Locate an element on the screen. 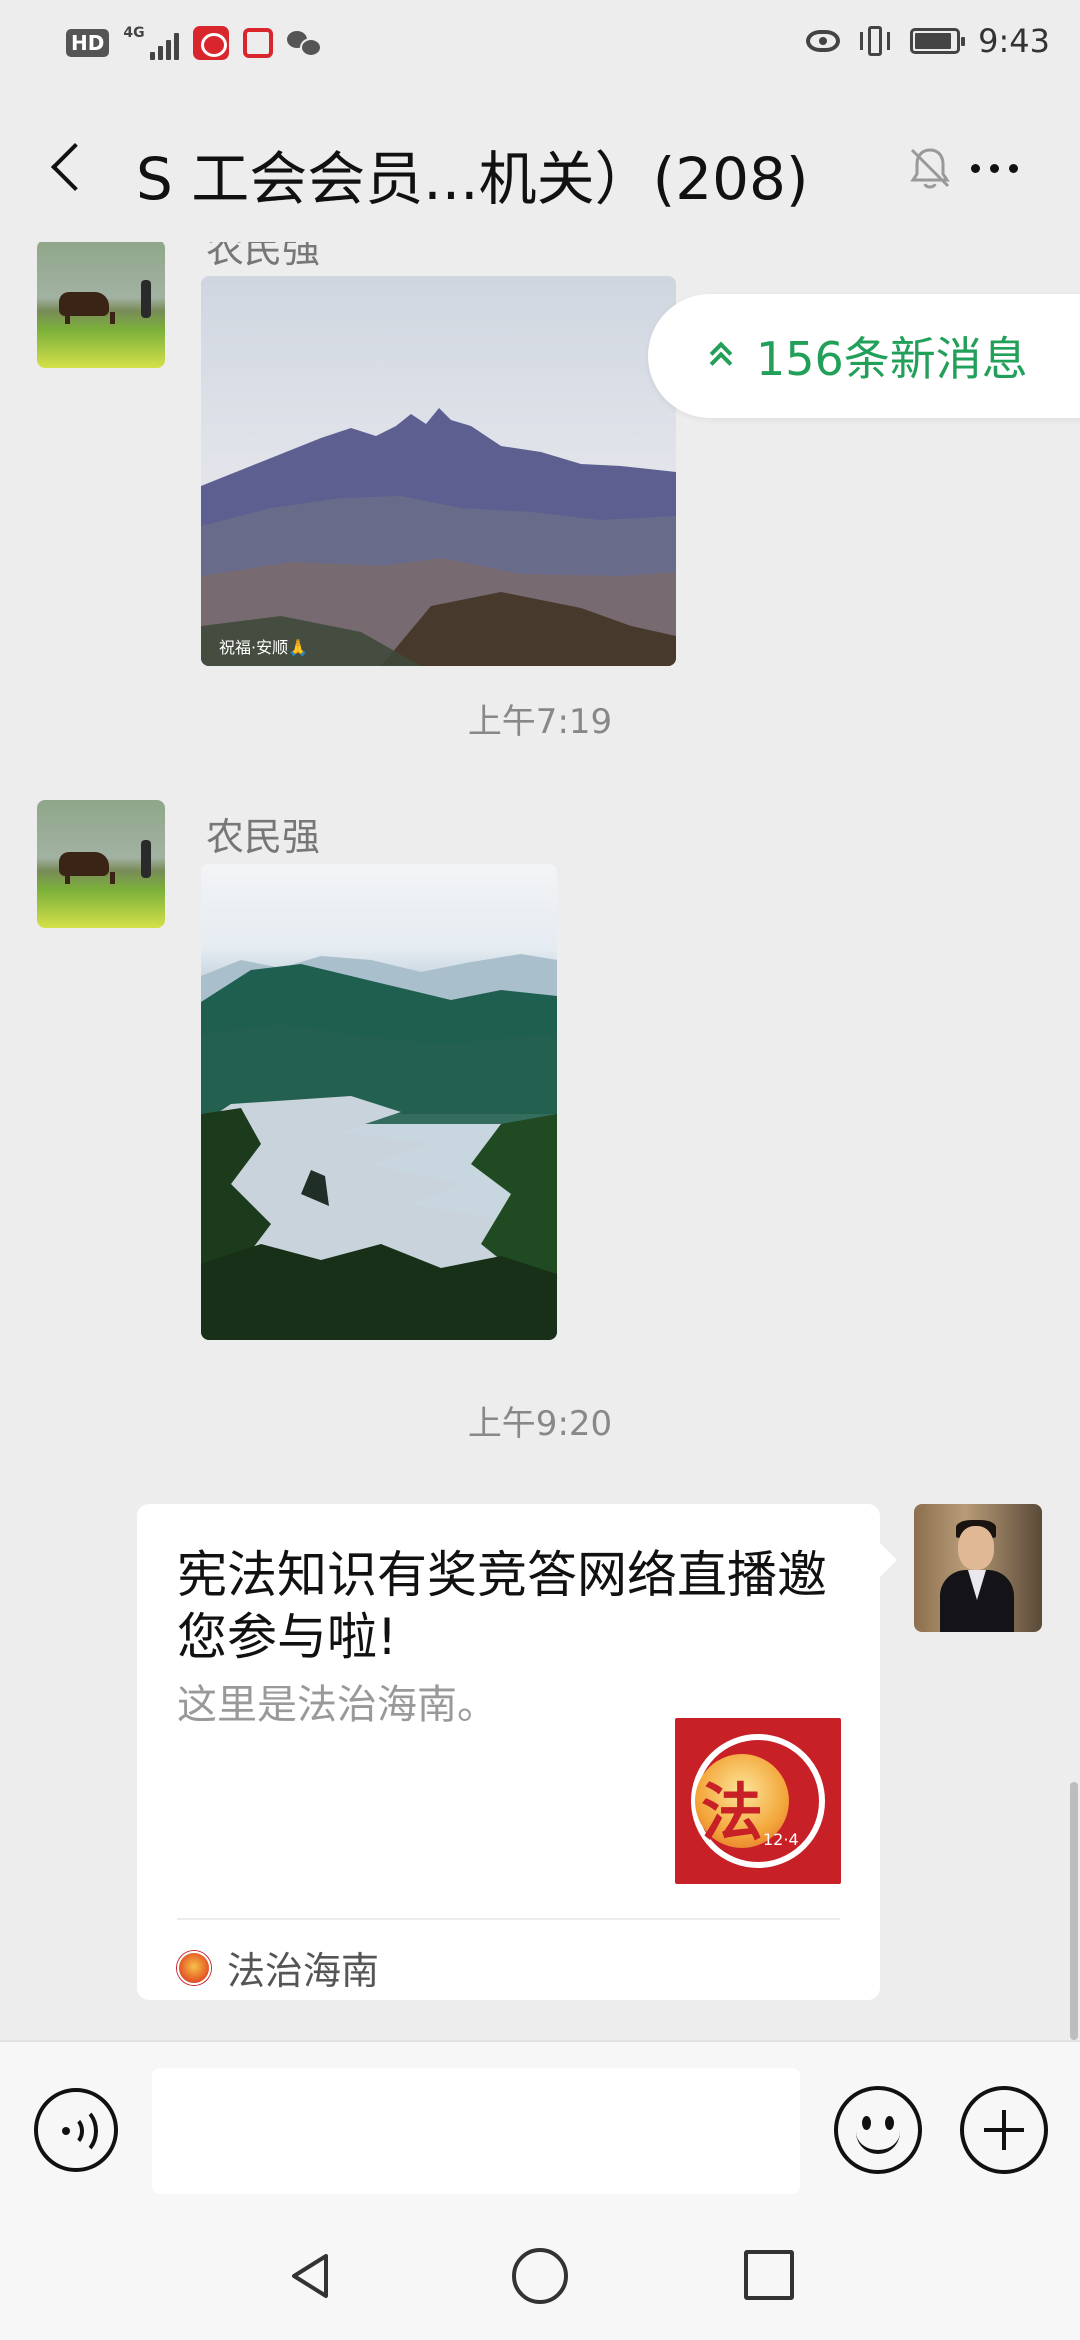 This screenshot has width=1080, height=2340. mute-bell-icon is located at coordinates (930, 168).